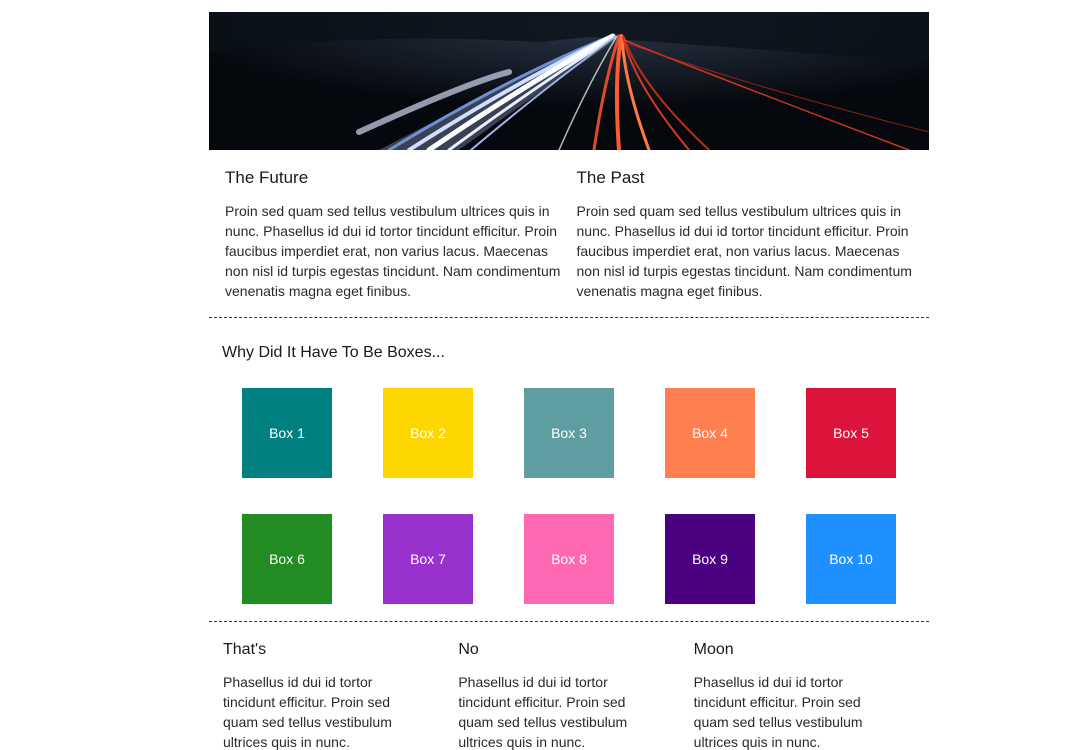 Image resolution: width=1080 pixels, height=750 pixels. I want to click on box-label: Box 3, so click(569, 433).